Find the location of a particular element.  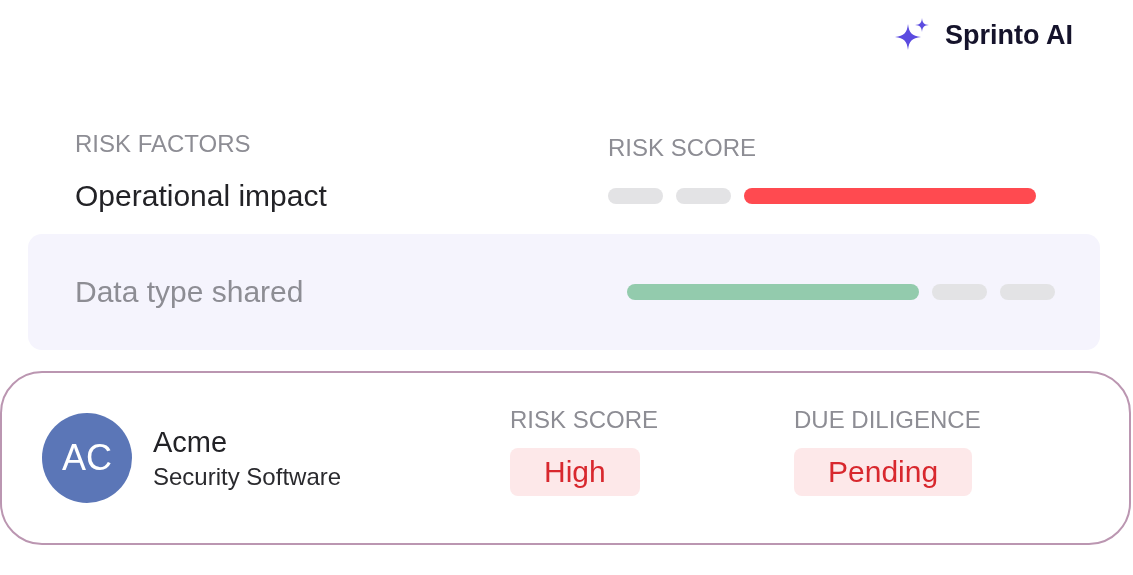

factor-label: Data type shared is located at coordinates (190, 292).